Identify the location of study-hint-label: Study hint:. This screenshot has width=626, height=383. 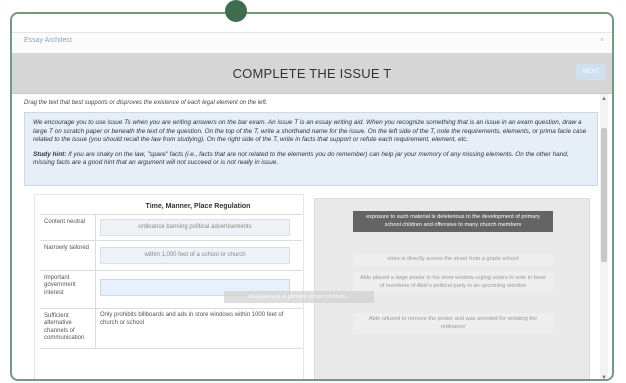
(50, 154).